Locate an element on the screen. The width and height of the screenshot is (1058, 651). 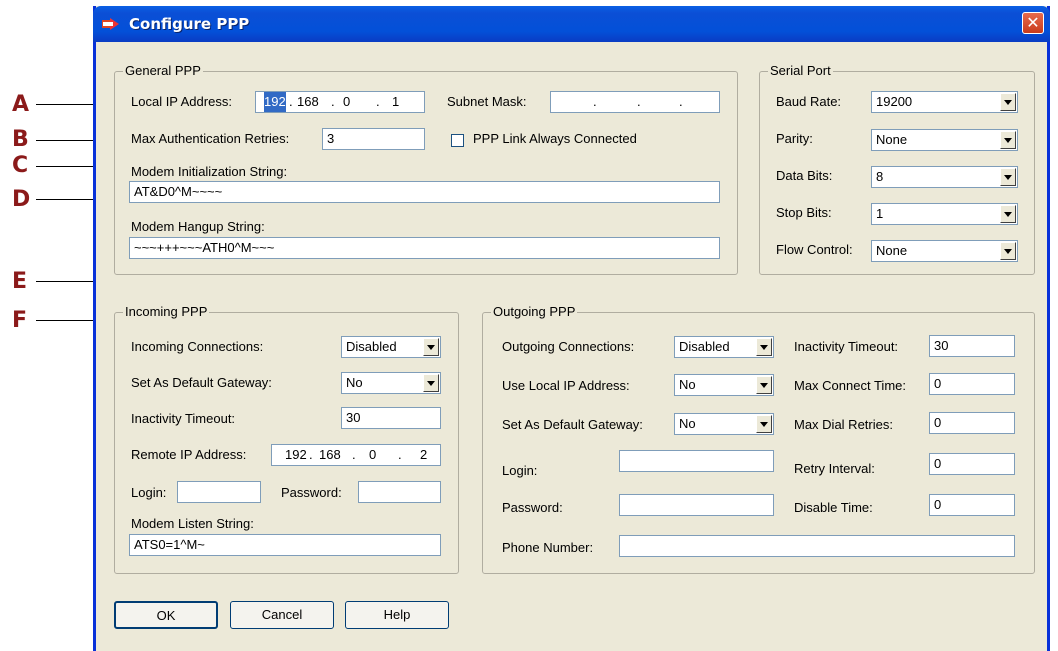
callout-c: C is located at coordinates (20, 165).